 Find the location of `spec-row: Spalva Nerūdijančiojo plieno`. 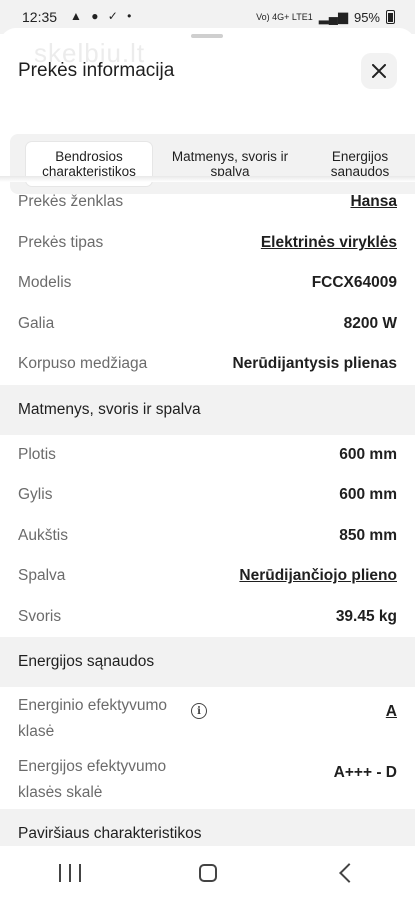

spec-row: Spalva Nerūdijančiojo plieno is located at coordinates (207, 576).